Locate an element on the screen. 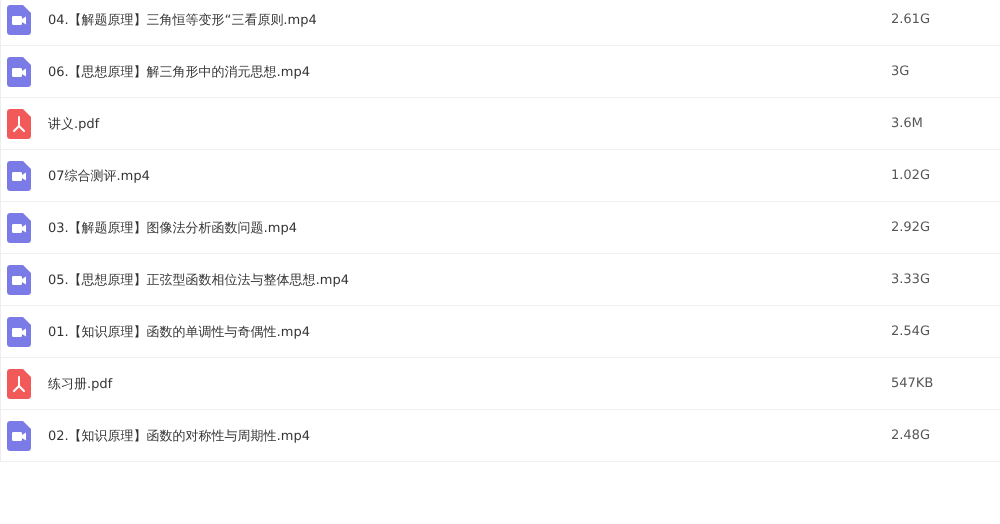 This screenshot has height=524, width=1000. file-name: 讲义.pdf is located at coordinates (469, 123).